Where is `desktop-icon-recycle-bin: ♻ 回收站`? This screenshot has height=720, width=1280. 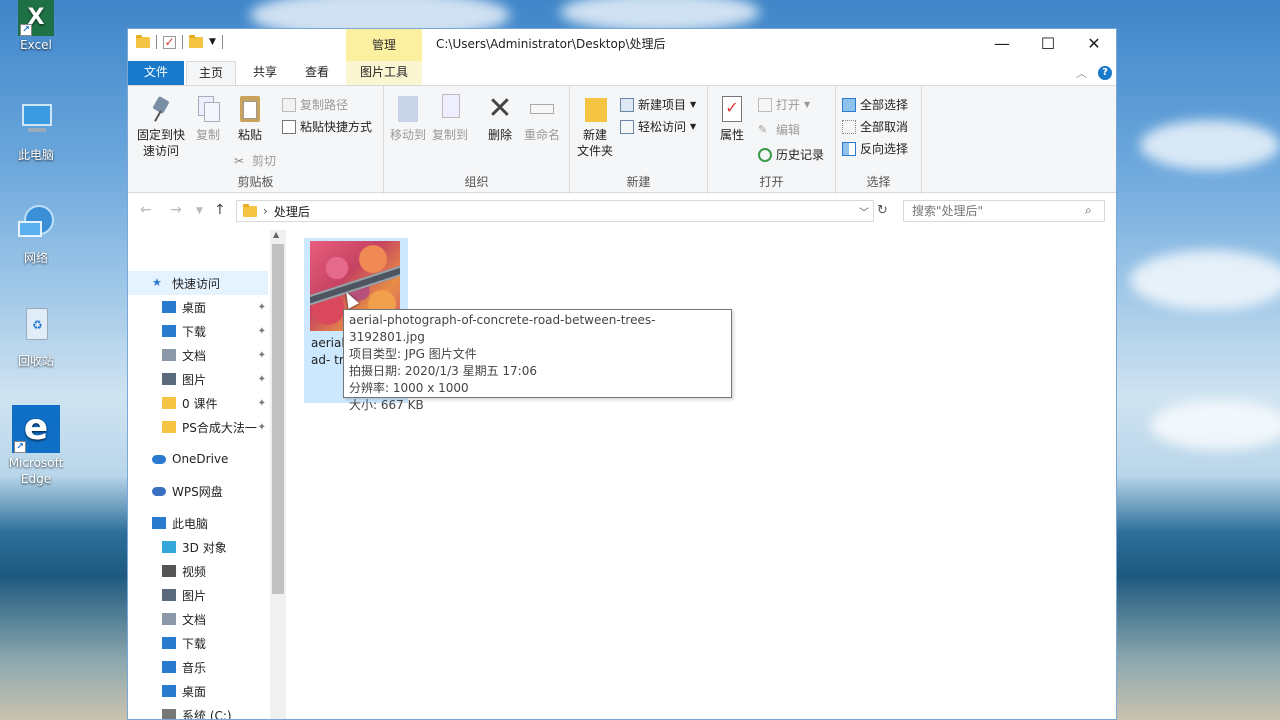
desktop-icon-recycle-bin: ♻ 回收站 is located at coordinates (36, 337).